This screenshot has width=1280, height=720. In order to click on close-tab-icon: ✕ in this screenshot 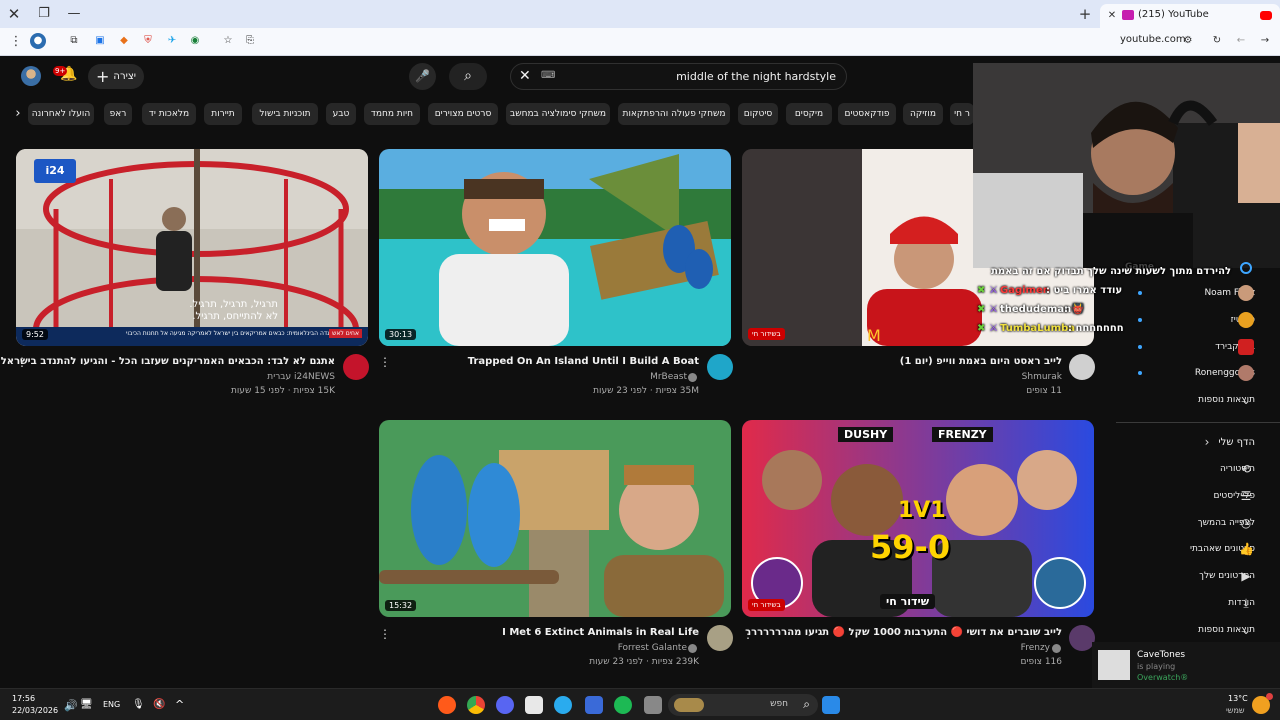, I will do `click(1112, 16)`.